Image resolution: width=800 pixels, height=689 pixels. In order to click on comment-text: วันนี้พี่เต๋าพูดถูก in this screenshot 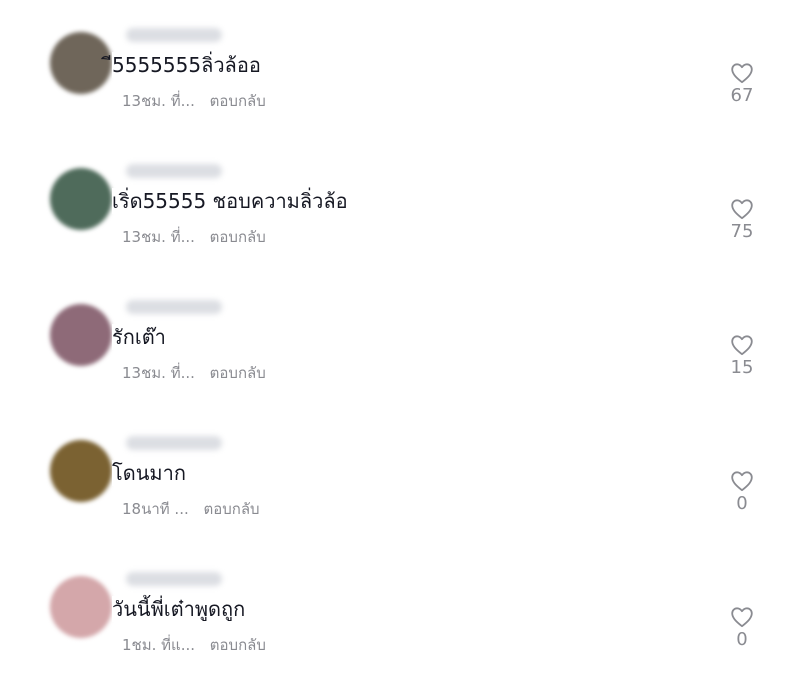, I will do `click(182, 609)`.